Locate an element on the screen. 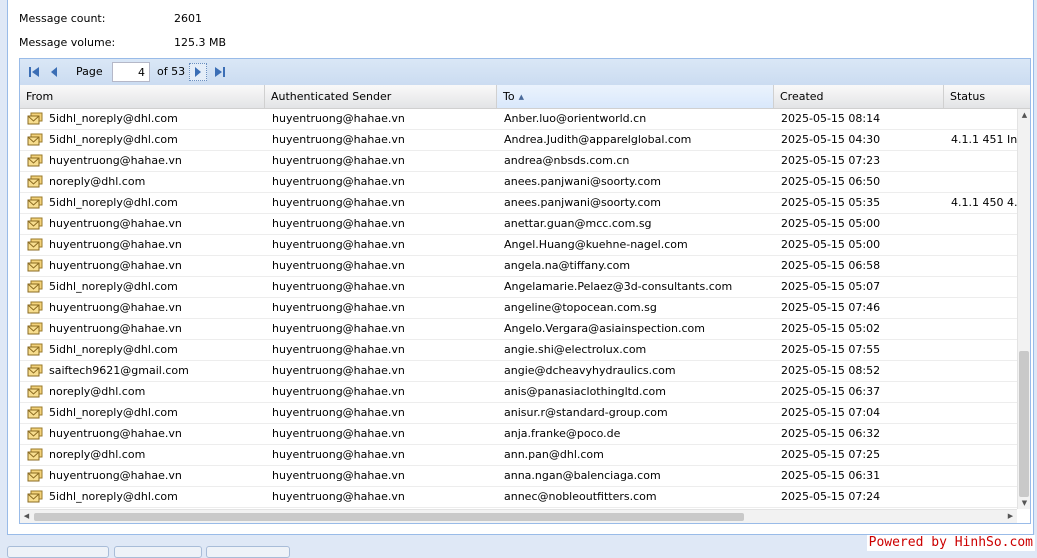 This screenshot has height=558, width=1037. cell-status: 4.1.1 450 4. is located at coordinates (984, 202).